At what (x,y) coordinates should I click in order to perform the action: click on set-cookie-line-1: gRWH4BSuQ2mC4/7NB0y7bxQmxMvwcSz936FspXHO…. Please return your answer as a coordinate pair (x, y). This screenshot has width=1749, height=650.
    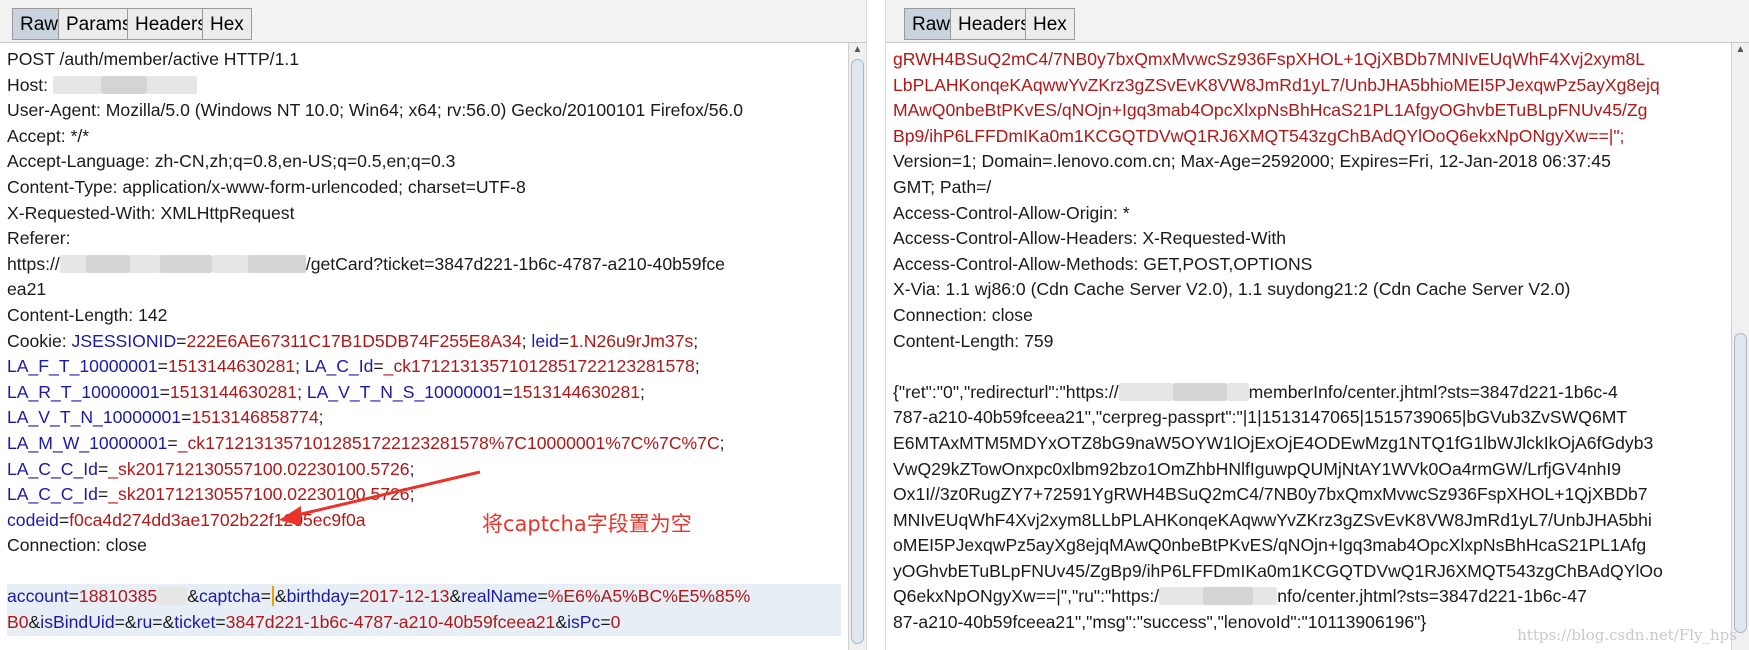
    Looking at the image, I should click on (1269, 59).